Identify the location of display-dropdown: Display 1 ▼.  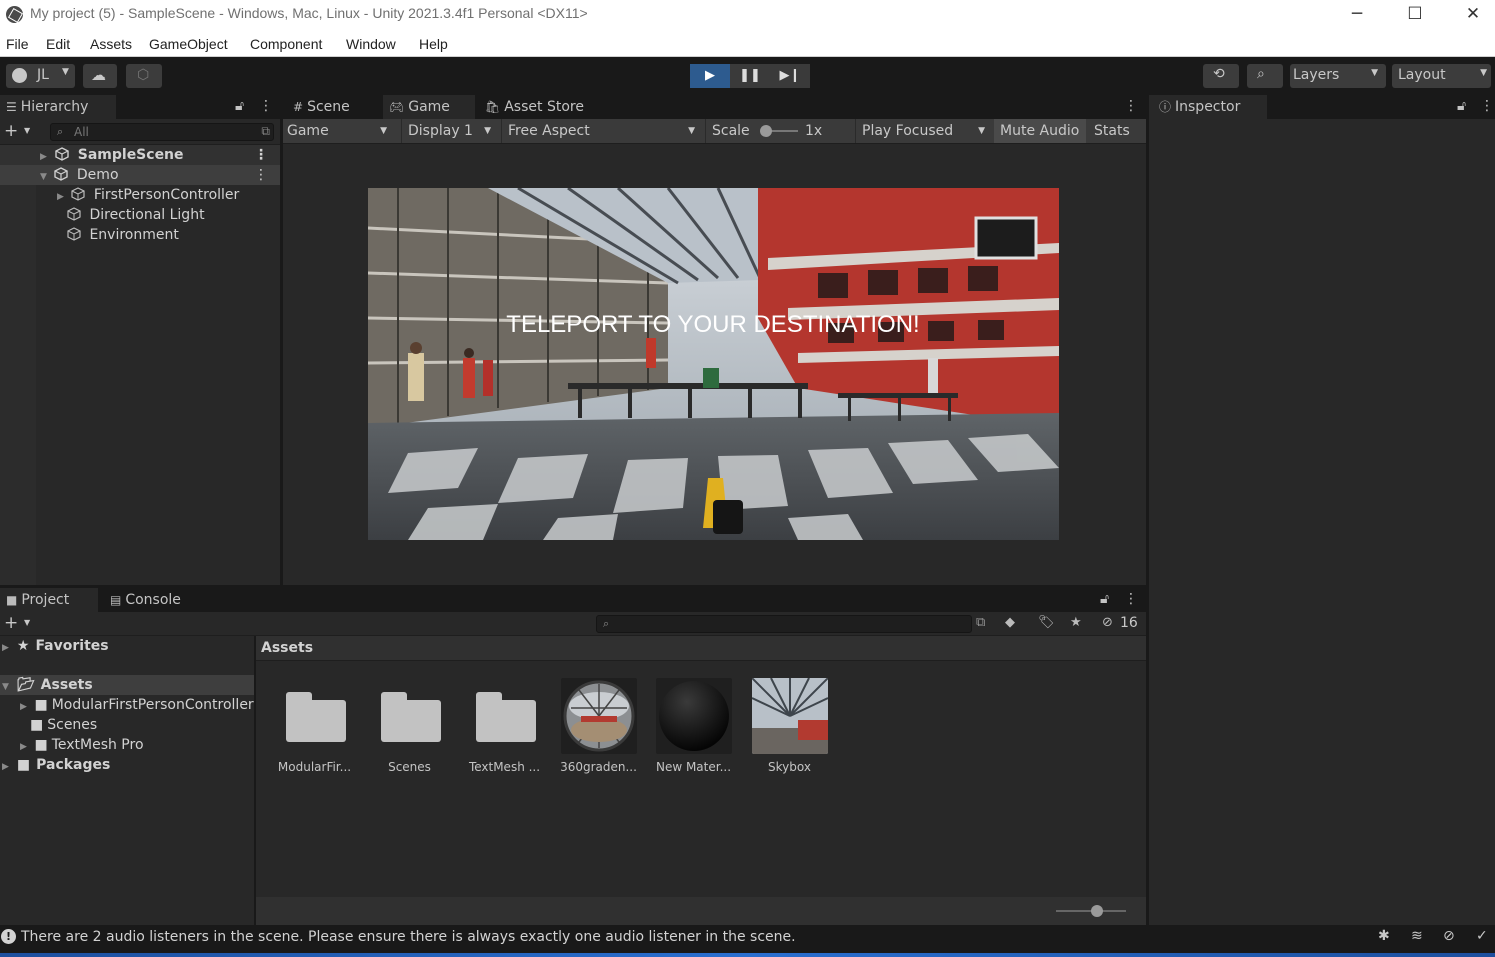
(449, 131).